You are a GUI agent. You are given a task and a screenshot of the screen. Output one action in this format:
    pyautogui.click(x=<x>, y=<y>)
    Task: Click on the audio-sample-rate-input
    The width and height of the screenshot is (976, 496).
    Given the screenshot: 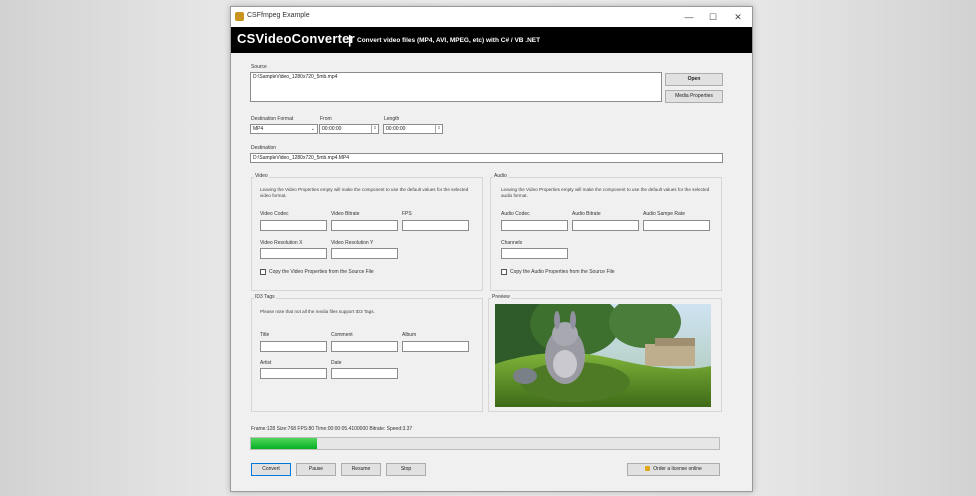 What is the action you would take?
    pyautogui.click(x=676, y=225)
    